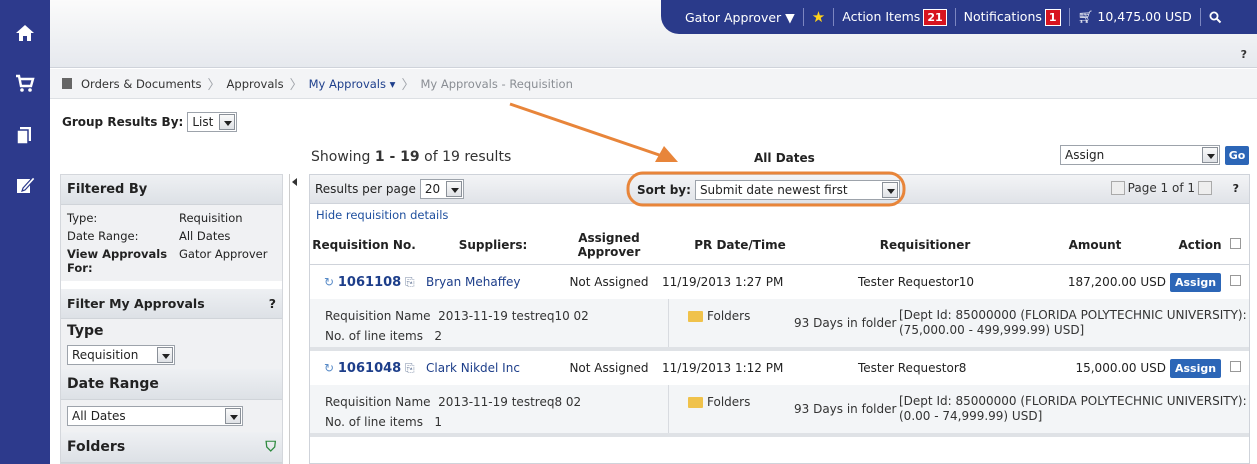  Describe the element at coordinates (493, 282) in the screenshot. I see `supplier-link: Bryan Mehaffey` at that location.